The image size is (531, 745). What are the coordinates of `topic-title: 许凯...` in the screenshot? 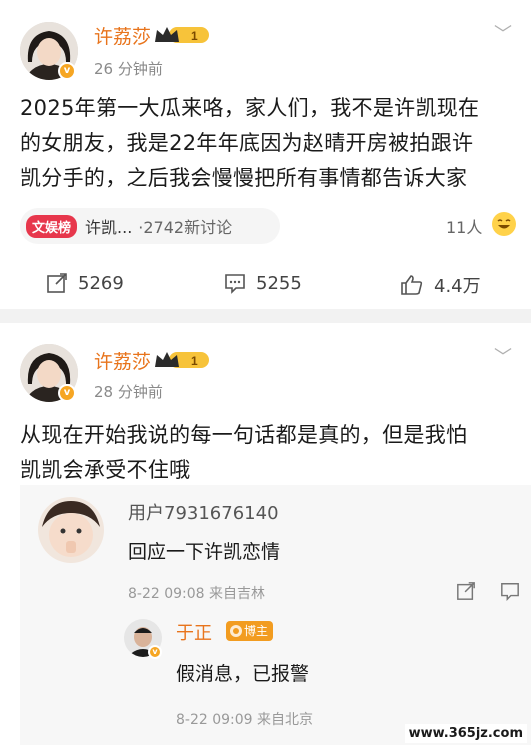 It's located at (109, 227).